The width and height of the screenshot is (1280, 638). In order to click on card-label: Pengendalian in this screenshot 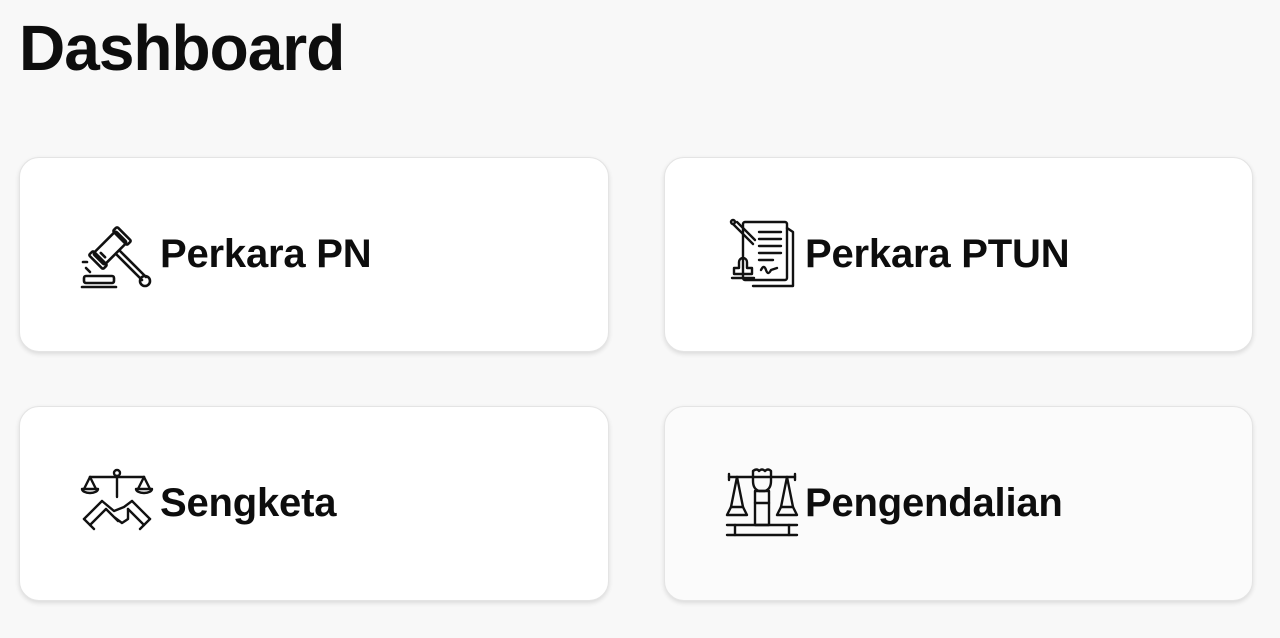, I will do `click(934, 503)`.